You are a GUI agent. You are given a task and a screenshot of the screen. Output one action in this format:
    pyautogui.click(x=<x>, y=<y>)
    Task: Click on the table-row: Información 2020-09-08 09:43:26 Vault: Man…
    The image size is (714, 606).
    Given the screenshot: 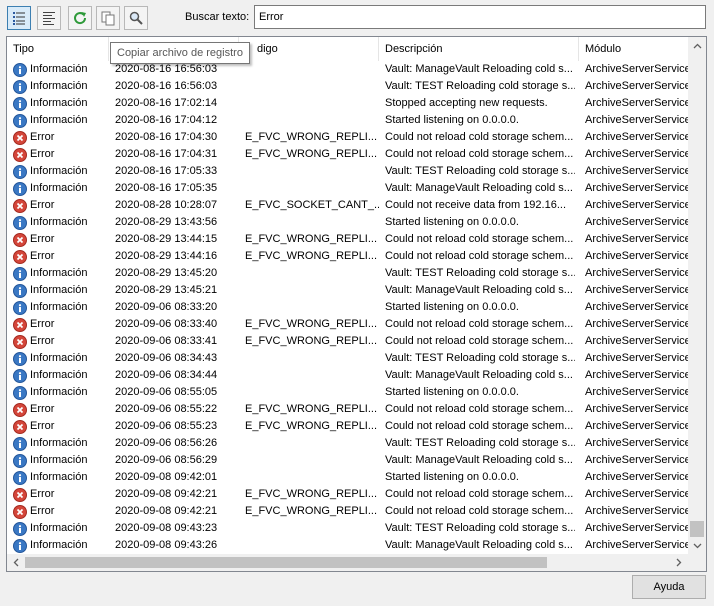 What is the action you would take?
    pyautogui.click(x=347, y=545)
    